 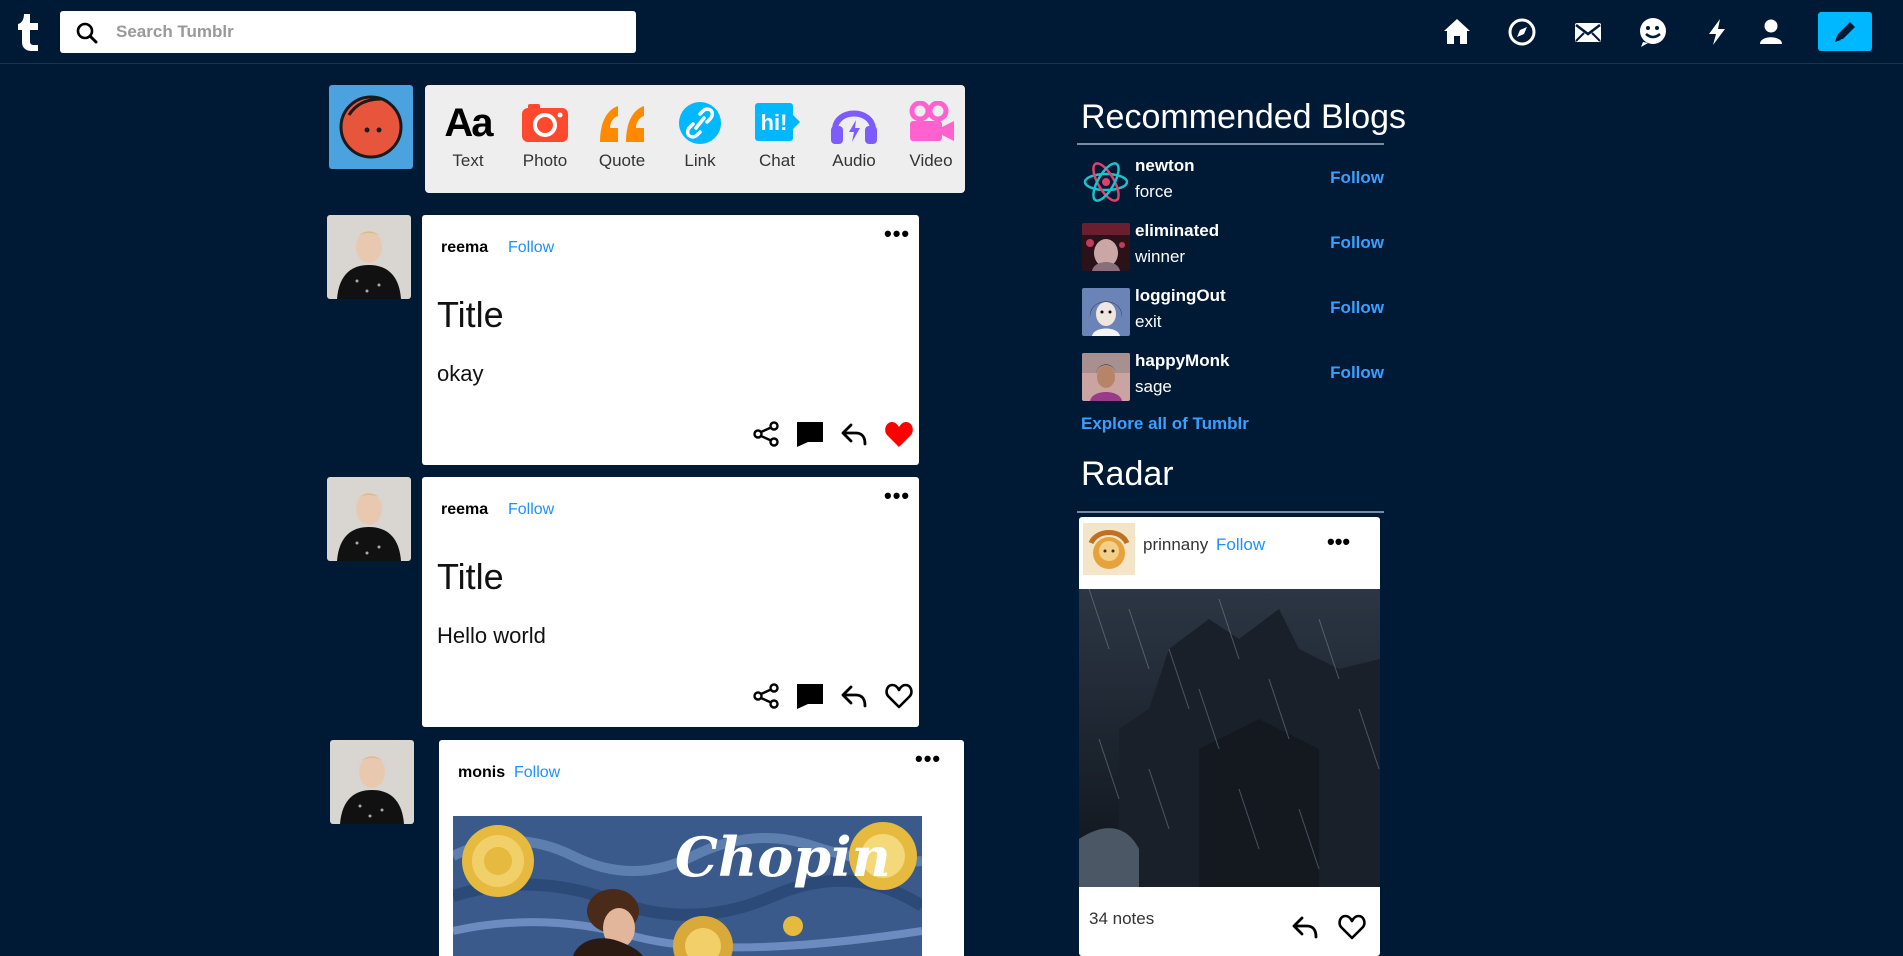 I want to click on camera-icon, so click(x=545, y=123).